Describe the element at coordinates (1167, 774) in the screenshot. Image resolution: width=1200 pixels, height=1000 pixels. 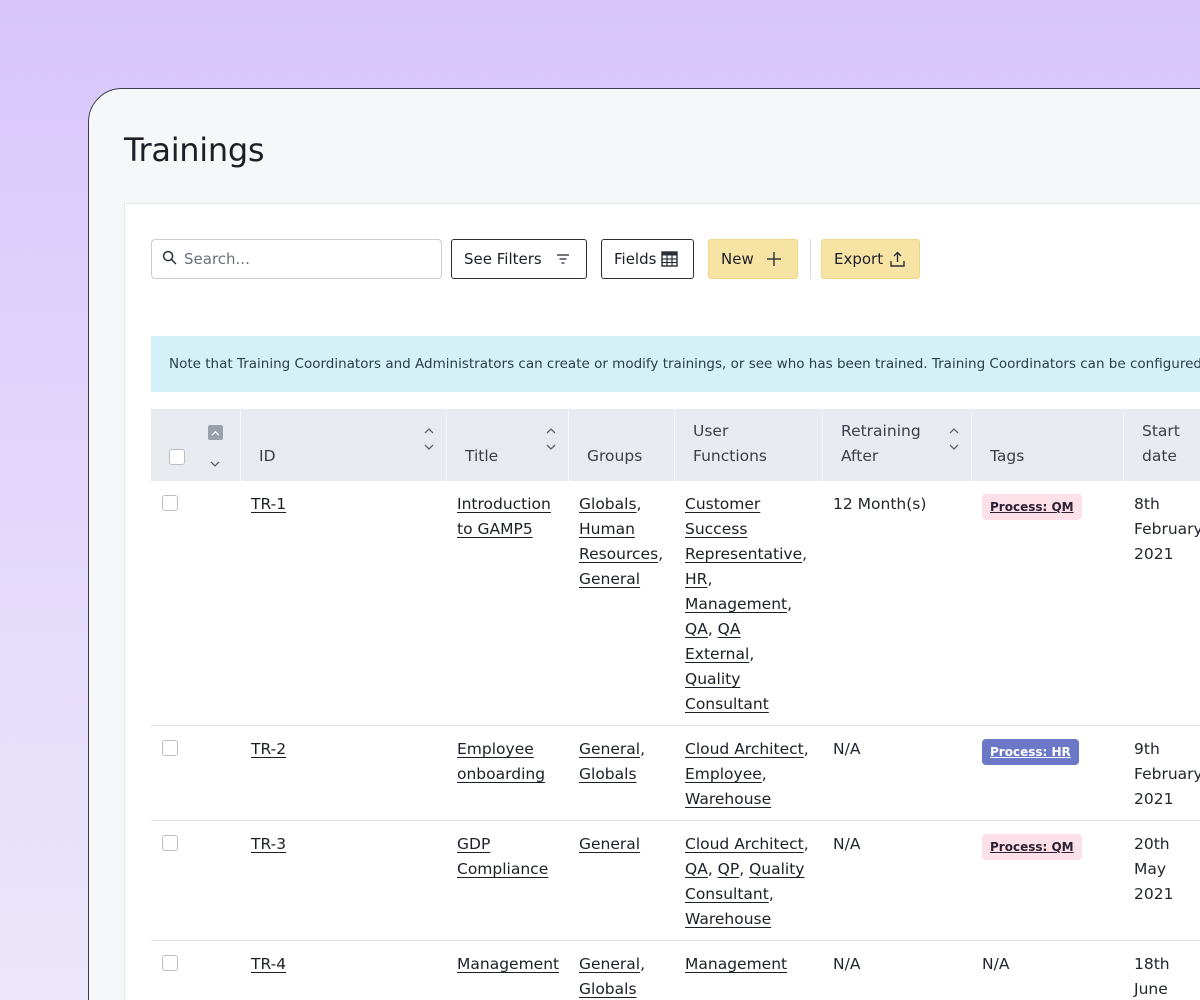
I see `start-date-value: 9th February 2021` at that location.